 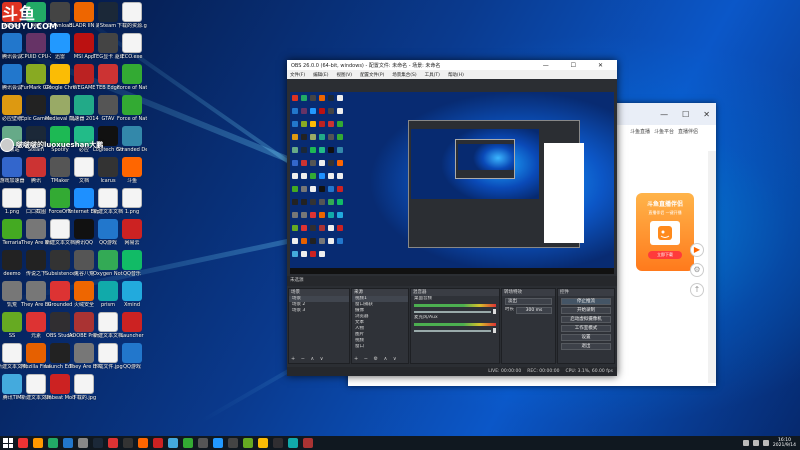 What do you see at coordinates (456, 75) in the screenshot?
I see `menu-help: 帮助(H)` at bounding box center [456, 75].